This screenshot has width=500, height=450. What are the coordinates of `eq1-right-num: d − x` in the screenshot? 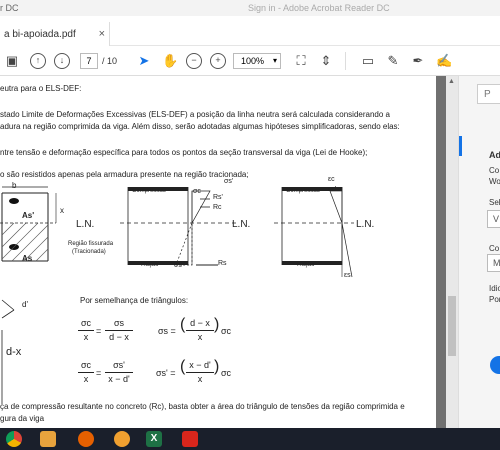 It's located at (200, 323).